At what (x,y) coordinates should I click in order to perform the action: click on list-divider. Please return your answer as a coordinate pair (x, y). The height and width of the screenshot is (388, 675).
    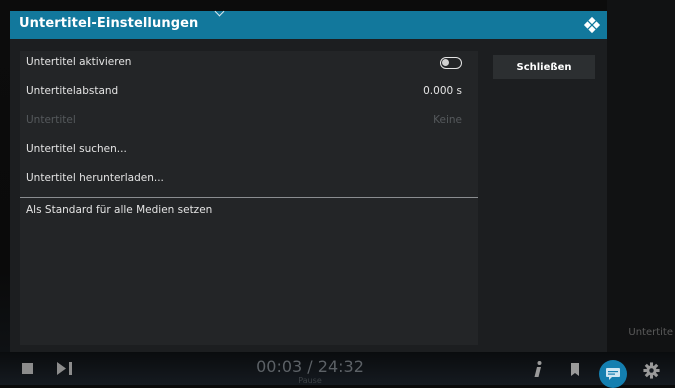
    Looking at the image, I should click on (249, 197).